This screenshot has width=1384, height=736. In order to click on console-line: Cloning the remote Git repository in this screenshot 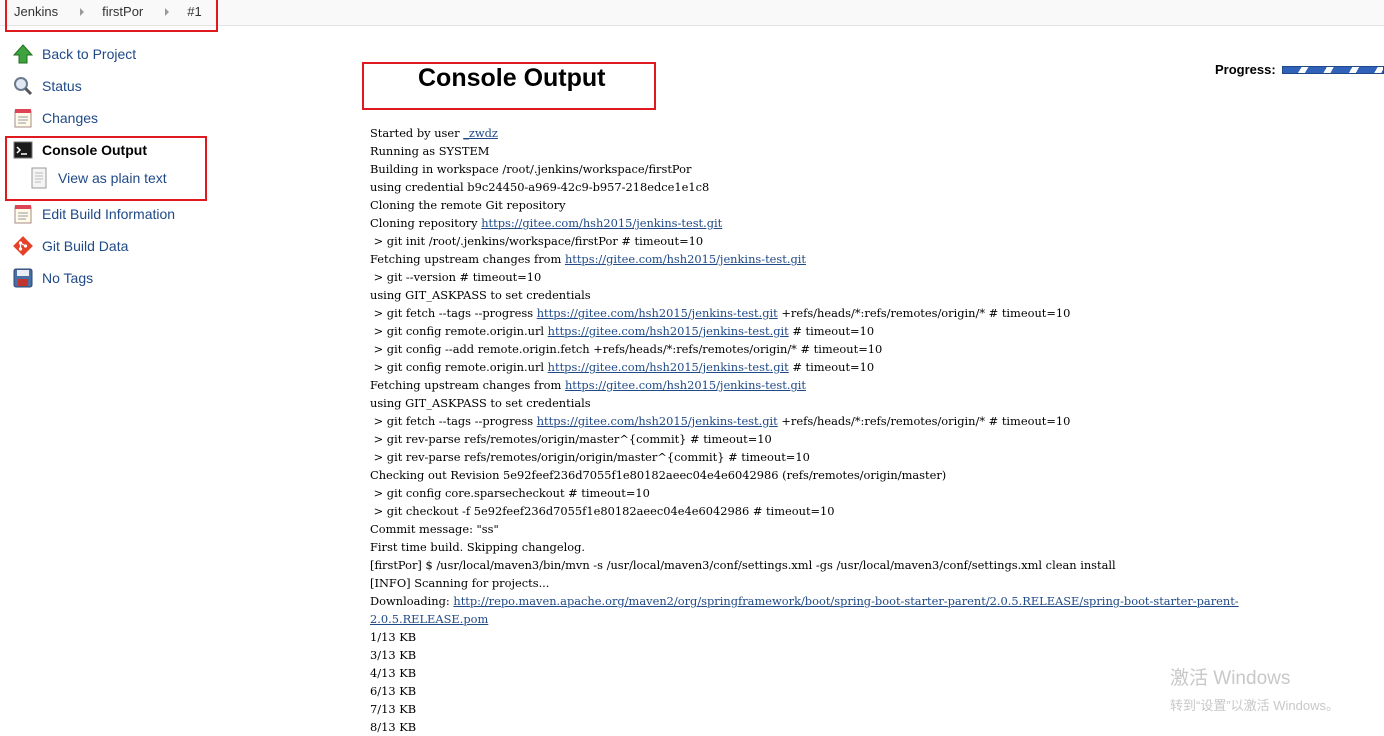, I will do `click(845, 205)`.